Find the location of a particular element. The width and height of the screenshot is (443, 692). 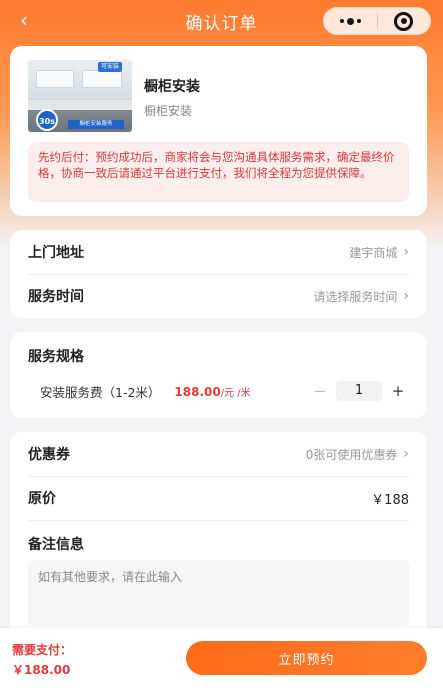

address-label: 上门地址 is located at coordinates (56, 253).